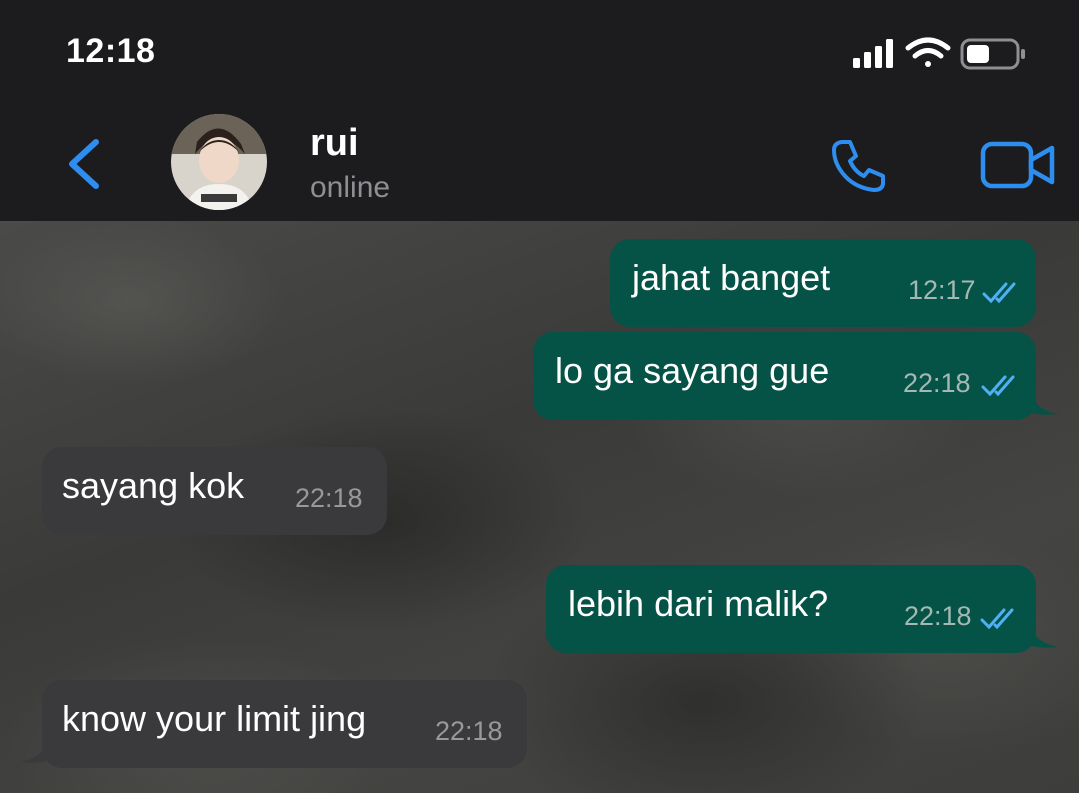  What do you see at coordinates (334, 143) in the screenshot?
I see `contact-name: rui` at bounding box center [334, 143].